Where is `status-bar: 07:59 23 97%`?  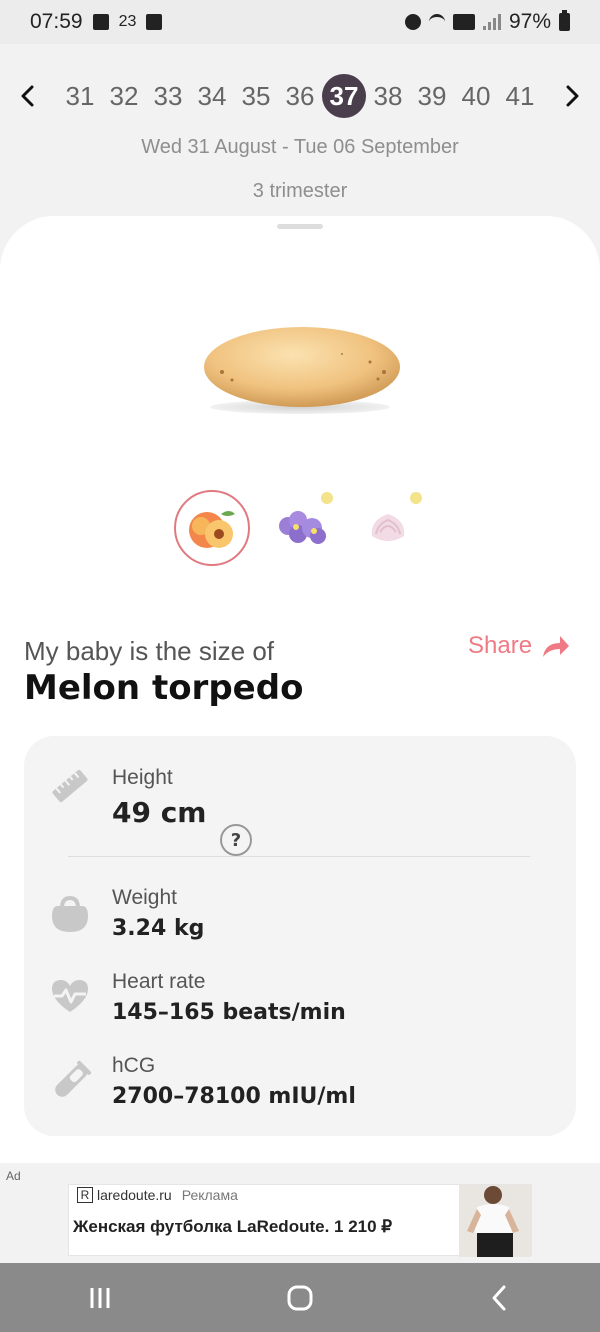 status-bar: 07:59 23 97% is located at coordinates (300, 22).